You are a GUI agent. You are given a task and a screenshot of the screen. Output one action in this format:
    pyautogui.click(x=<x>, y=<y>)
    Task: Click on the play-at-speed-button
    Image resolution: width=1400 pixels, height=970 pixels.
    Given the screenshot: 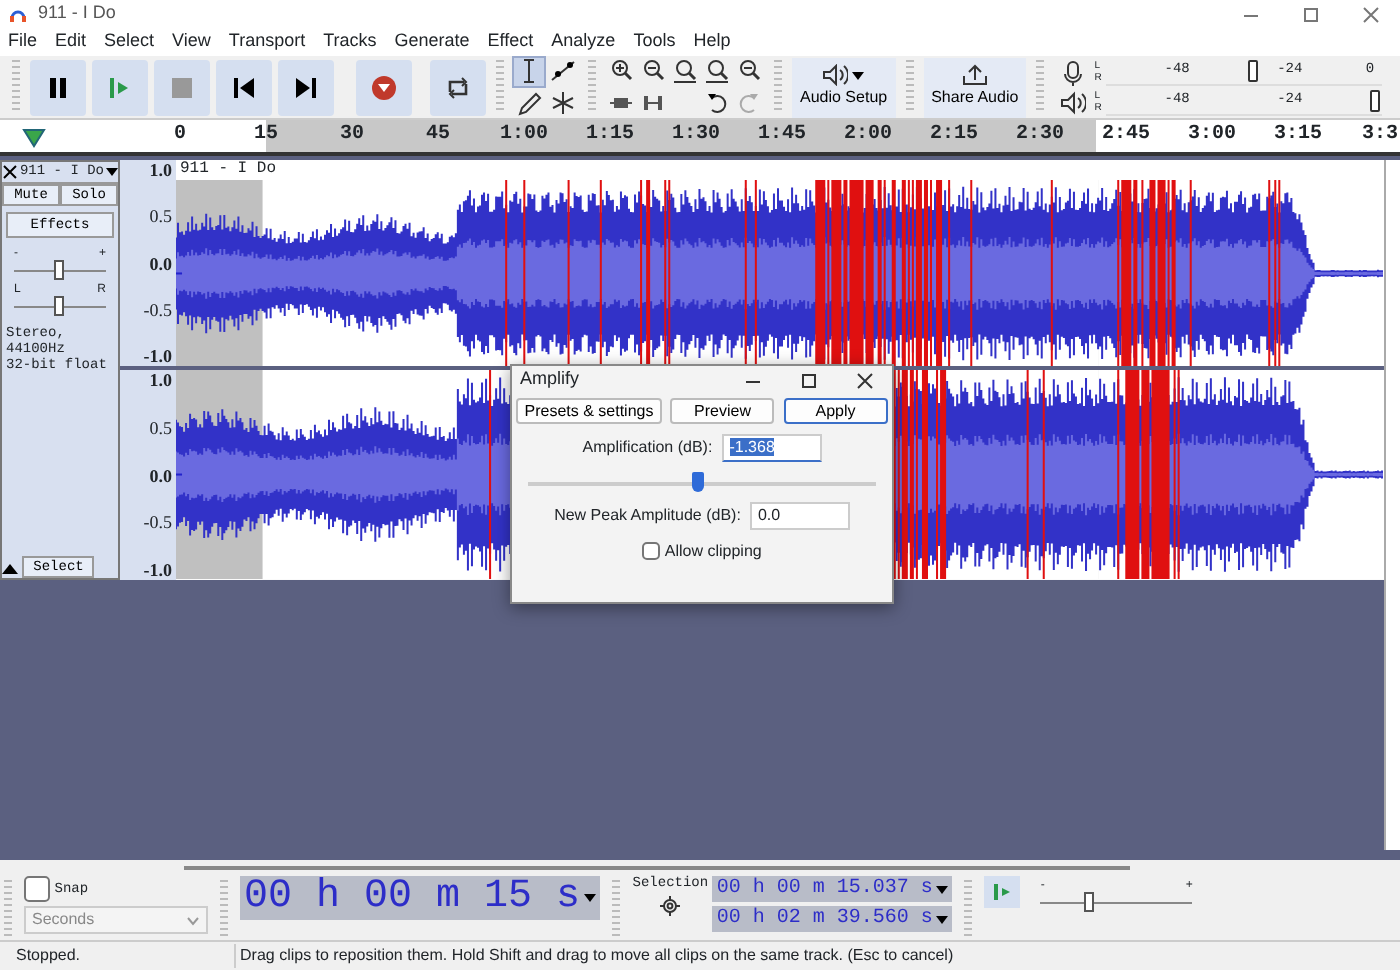 What is the action you would take?
    pyautogui.click(x=1002, y=892)
    